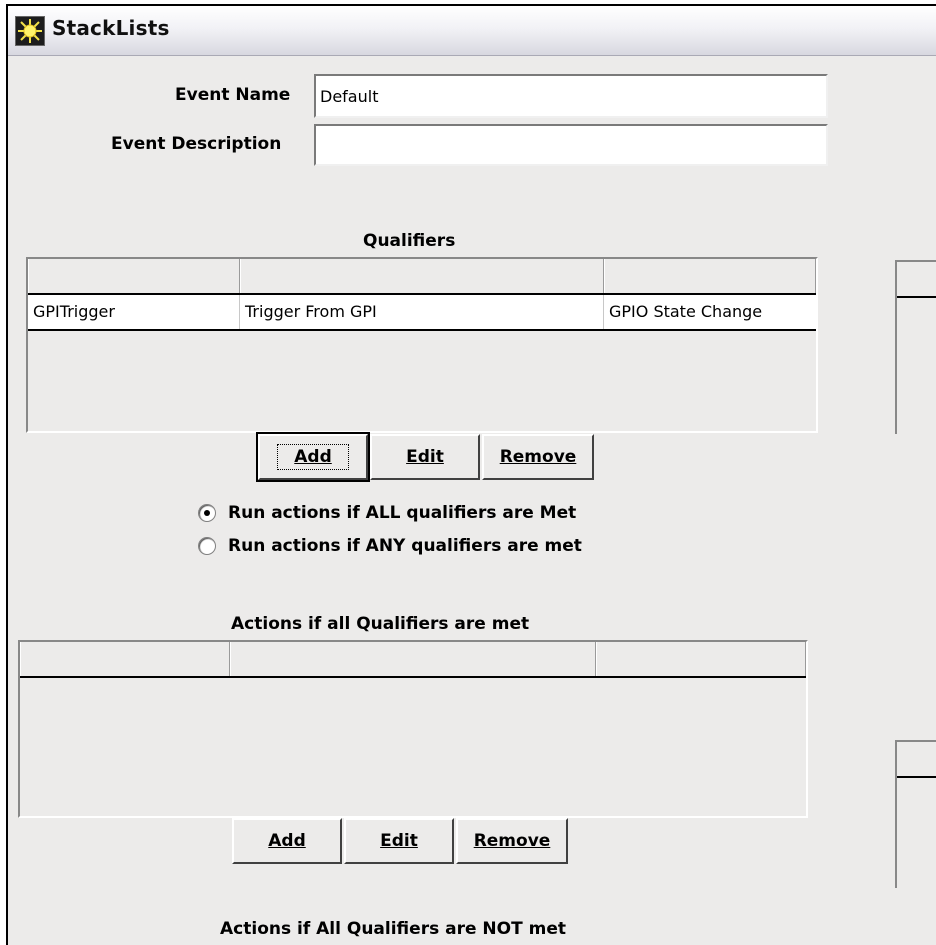 This screenshot has width=936, height=945. Describe the element at coordinates (111, 28) in the screenshot. I see `window-title: StackLists` at that location.